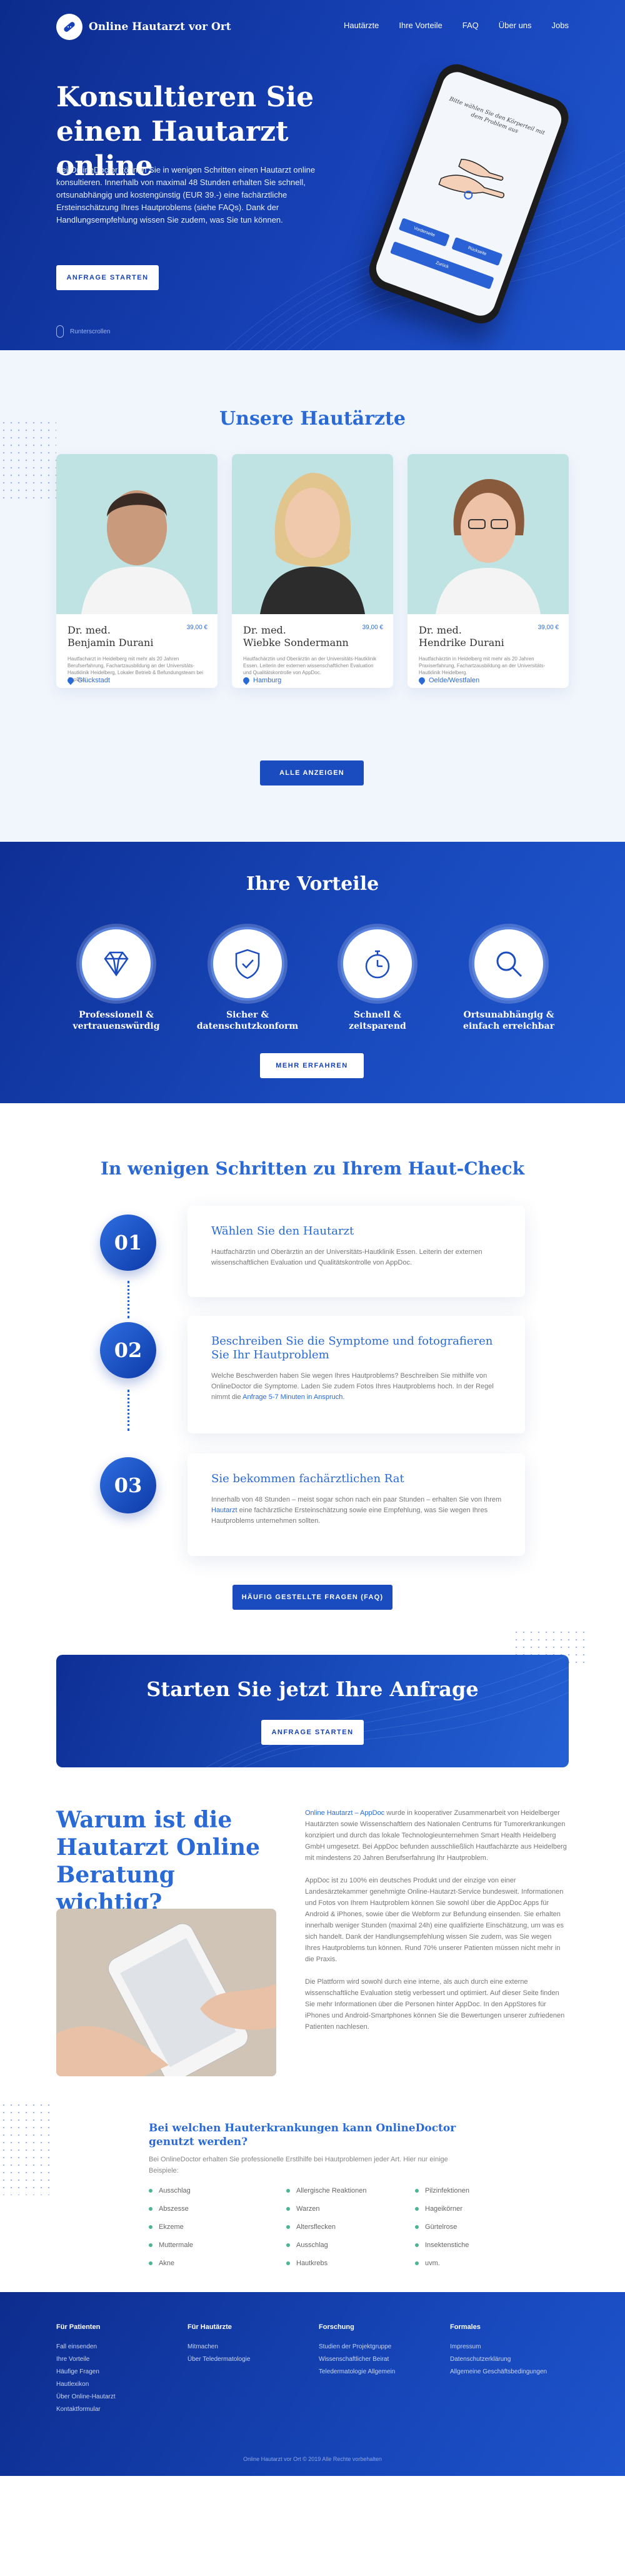 Image resolution: width=625 pixels, height=2576 pixels. Describe the element at coordinates (111, 643) in the screenshot. I see `doctor-fullname: Benjamin Durani` at that location.